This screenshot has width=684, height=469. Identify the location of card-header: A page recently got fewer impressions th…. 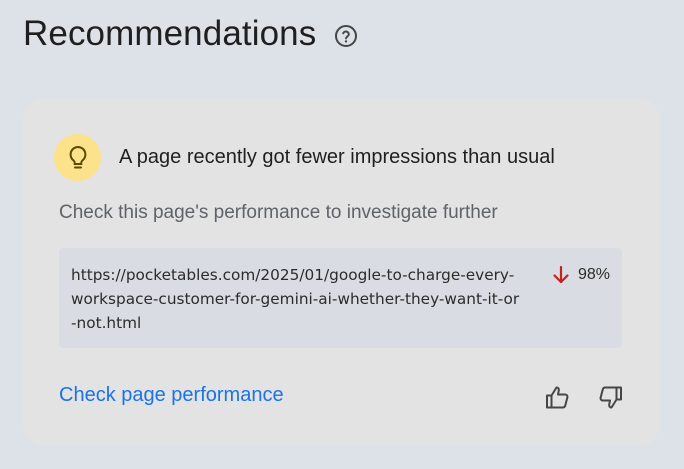
(304, 157).